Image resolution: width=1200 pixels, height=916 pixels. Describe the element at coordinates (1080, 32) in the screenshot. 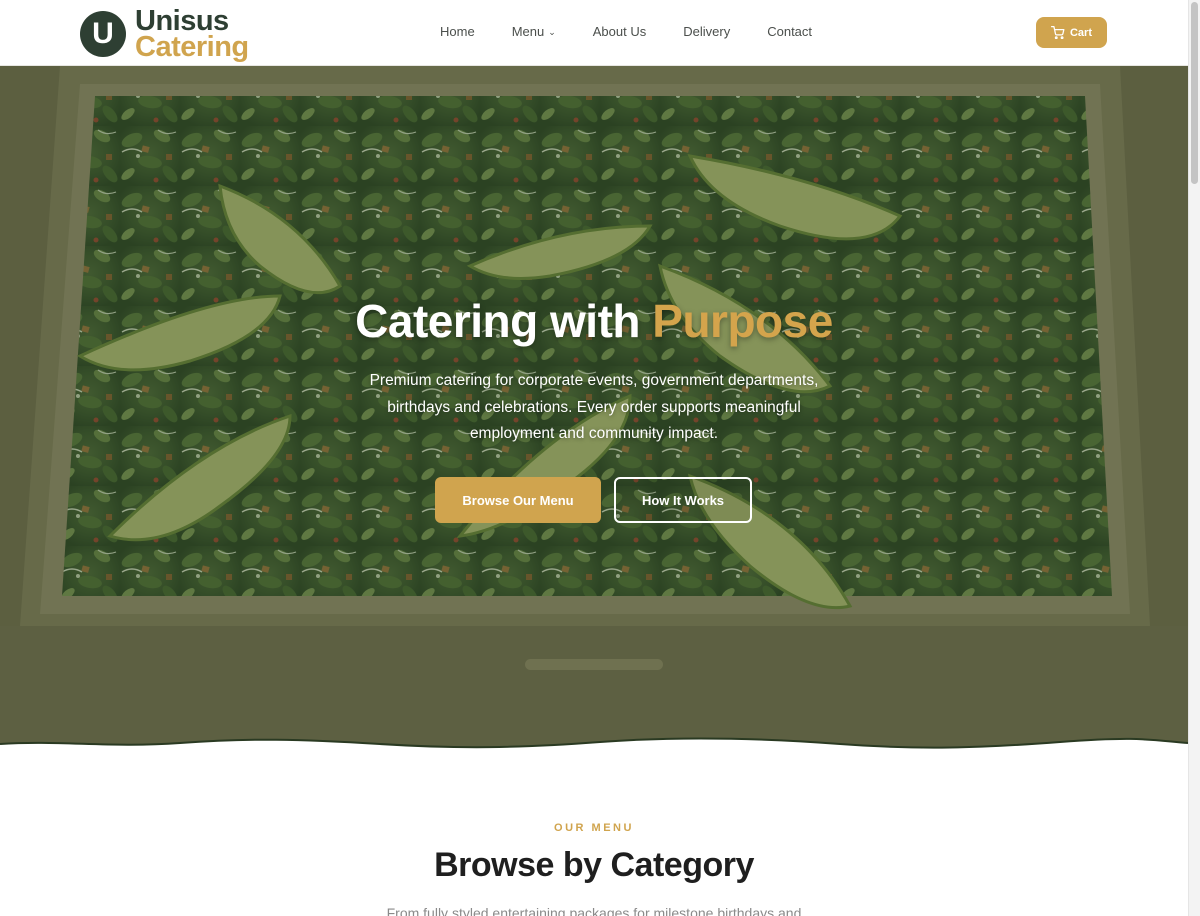

I see `cart-label: Cart` at that location.